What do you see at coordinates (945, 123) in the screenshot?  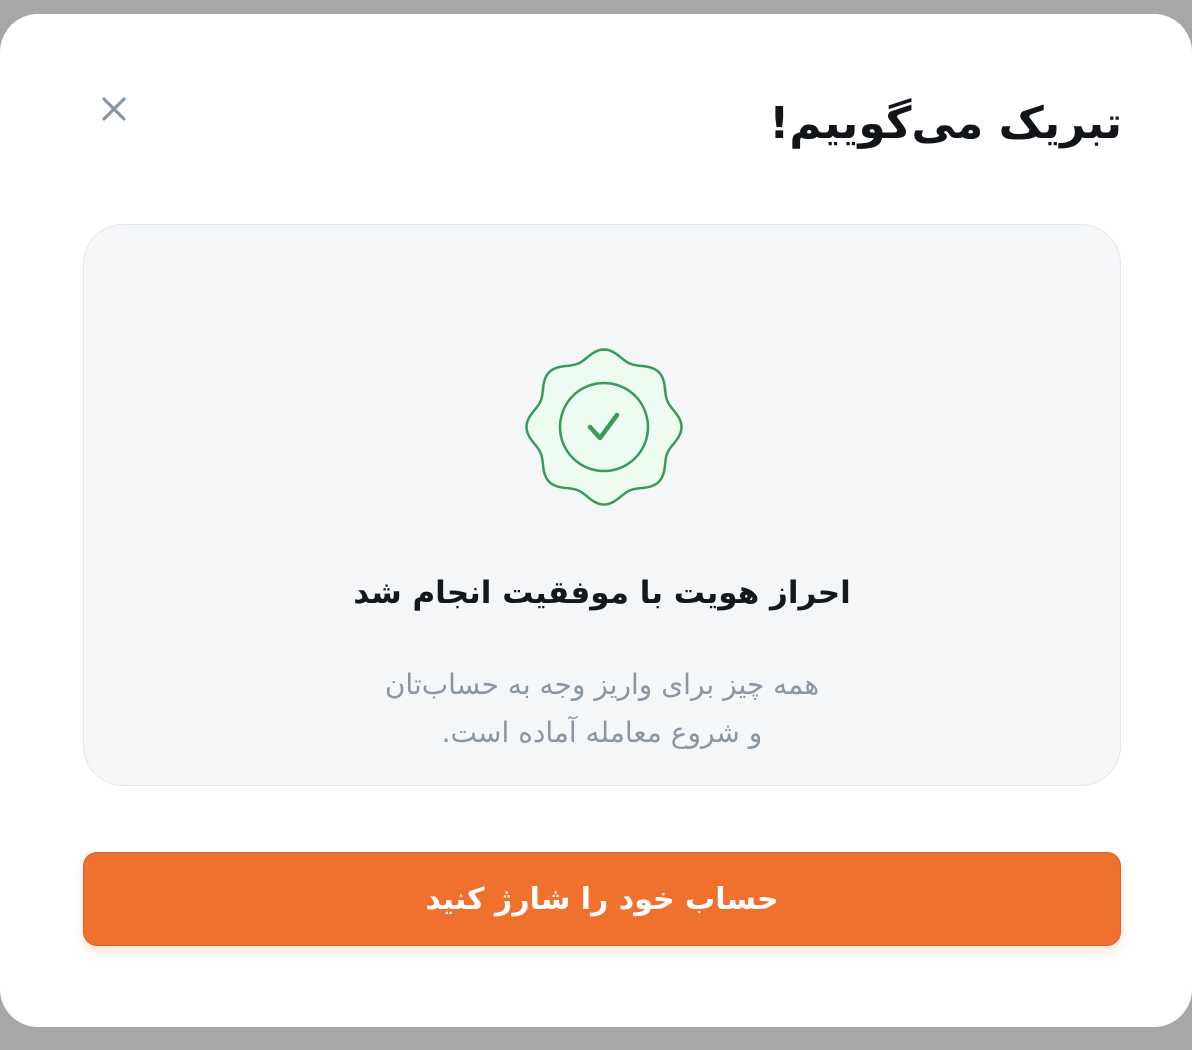 I see `modal-title: تبریک می‌گوییم!` at bounding box center [945, 123].